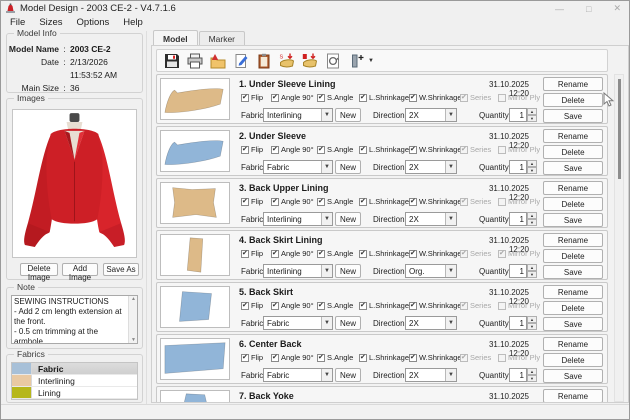 The image size is (630, 420). What do you see at coordinates (619, 238) in the screenshot?
I see `pieces-scrollbar` at bounding box center [619, 238].